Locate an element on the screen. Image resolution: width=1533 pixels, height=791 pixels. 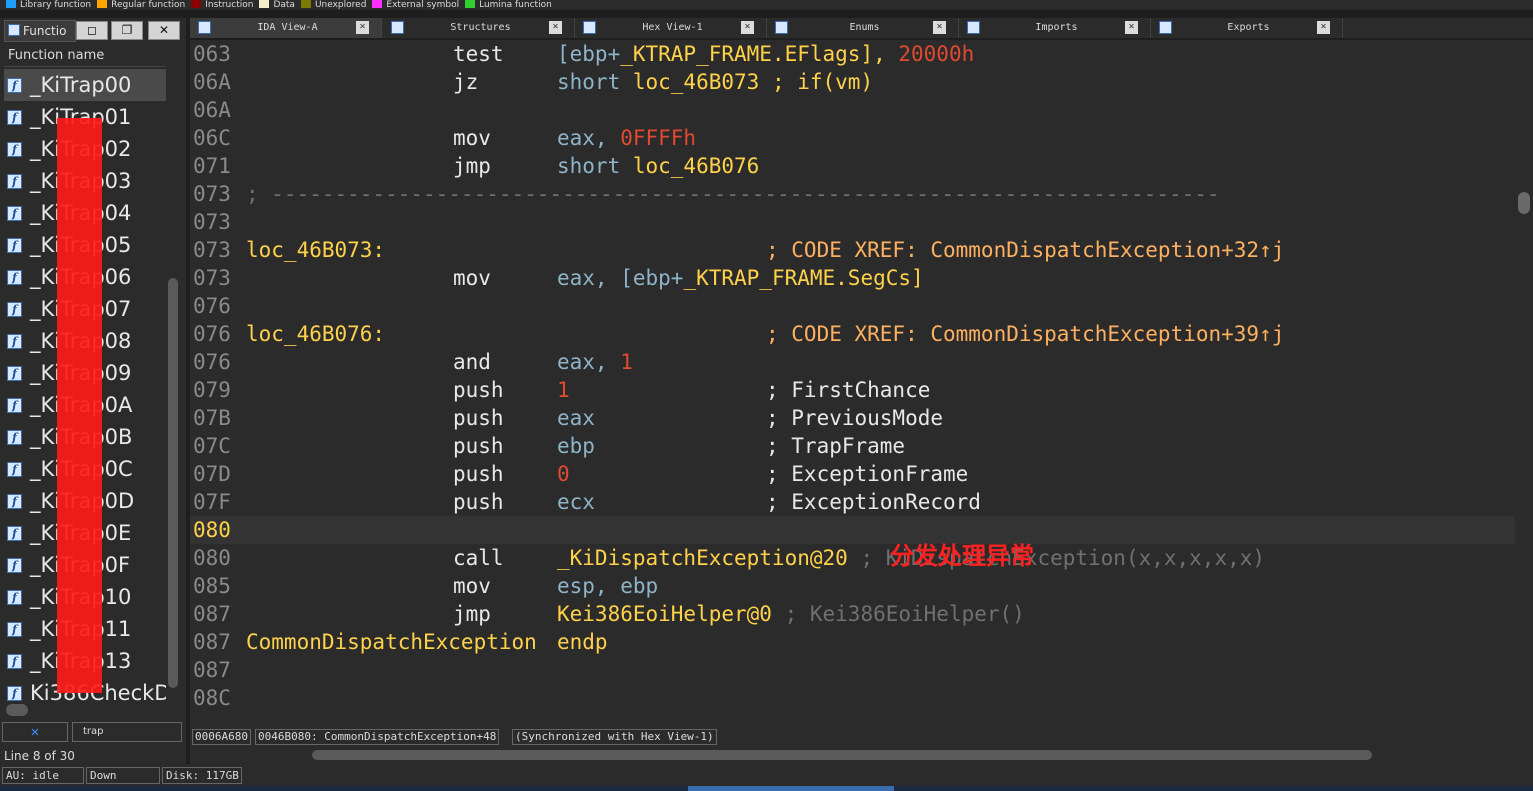
disassembly-hscrollbar is located at coordinates (861, 755).